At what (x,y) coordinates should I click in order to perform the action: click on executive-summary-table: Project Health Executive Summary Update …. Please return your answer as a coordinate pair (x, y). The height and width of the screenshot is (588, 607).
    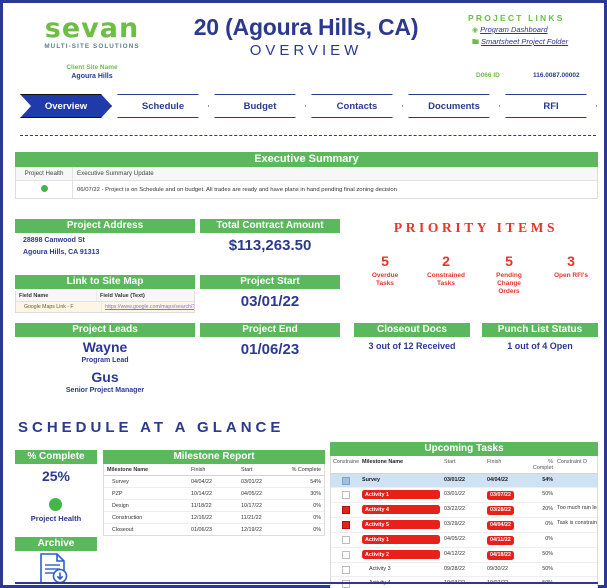
    Looking at the image, I should click on (306, 183).